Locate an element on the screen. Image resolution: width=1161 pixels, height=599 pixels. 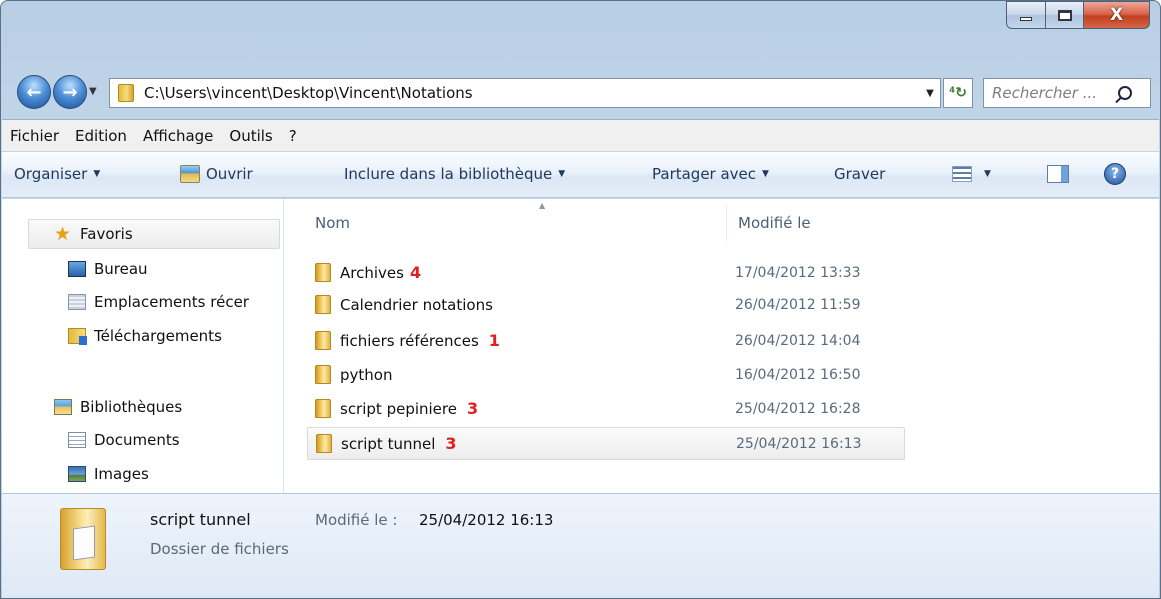
desktop-icon is located at coordinates (77, 269).